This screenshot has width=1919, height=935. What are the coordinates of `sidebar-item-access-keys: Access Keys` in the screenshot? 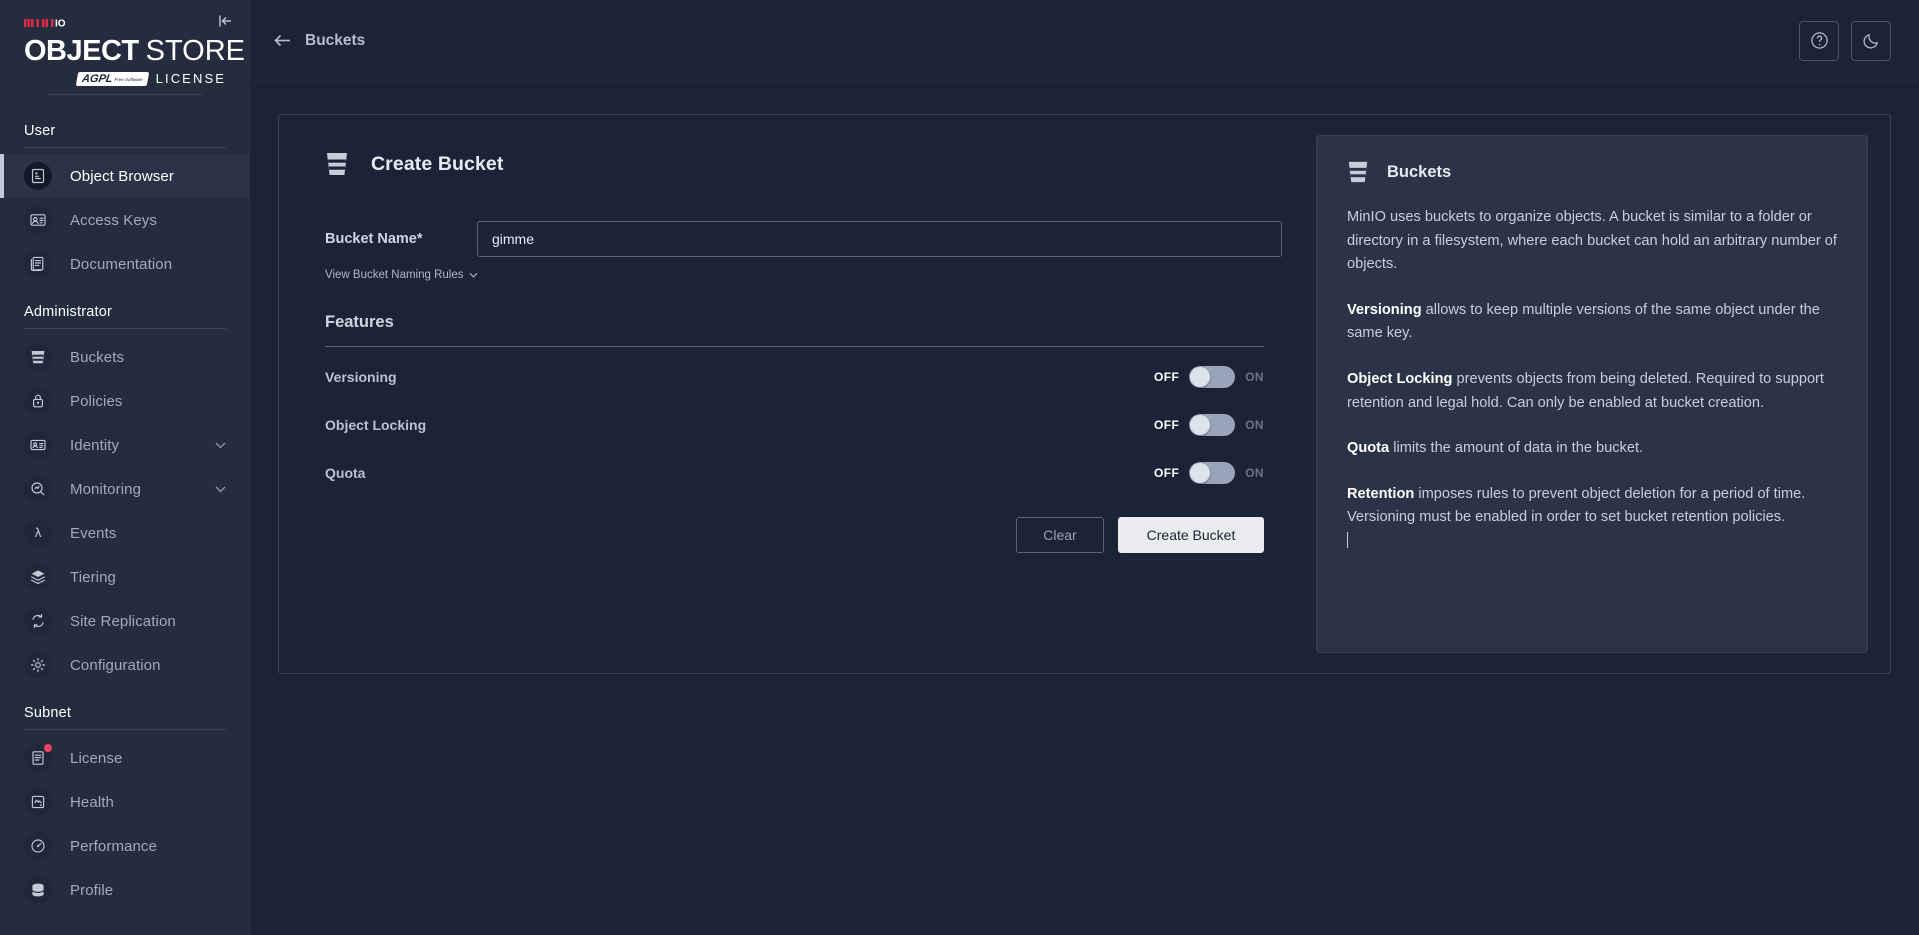 It's located at (125, 220).